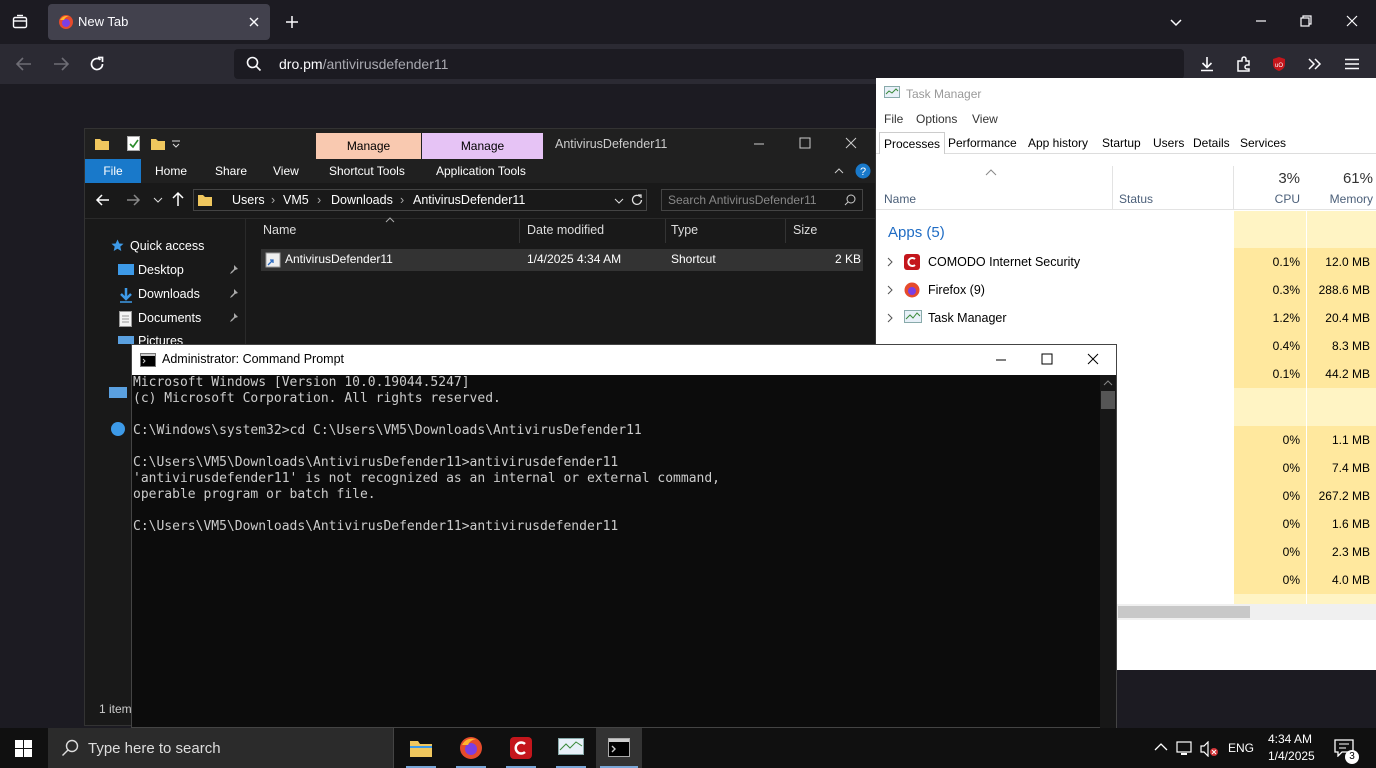 This screenshot has width=1376, height=768. I want to click on tab-list-icon, so click(20, 22).